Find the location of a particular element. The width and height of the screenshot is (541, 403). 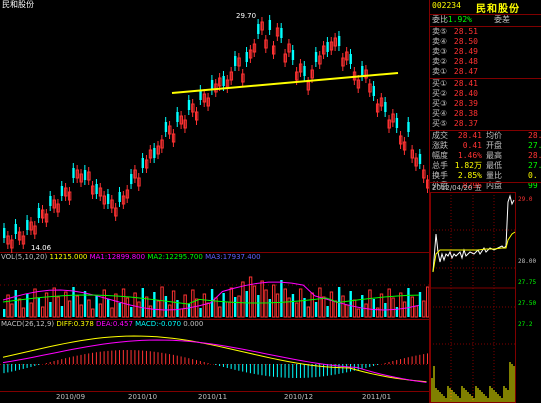

bid-row: 买③ 28.39 is located at coordinates (485, 104).